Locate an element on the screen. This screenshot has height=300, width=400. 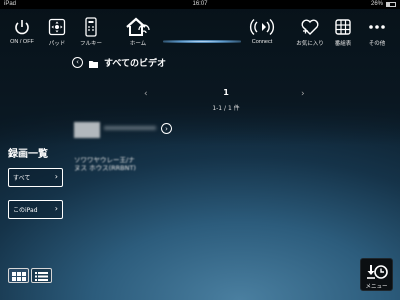
recording-detail-button: › is located at coordinates (166, 128).